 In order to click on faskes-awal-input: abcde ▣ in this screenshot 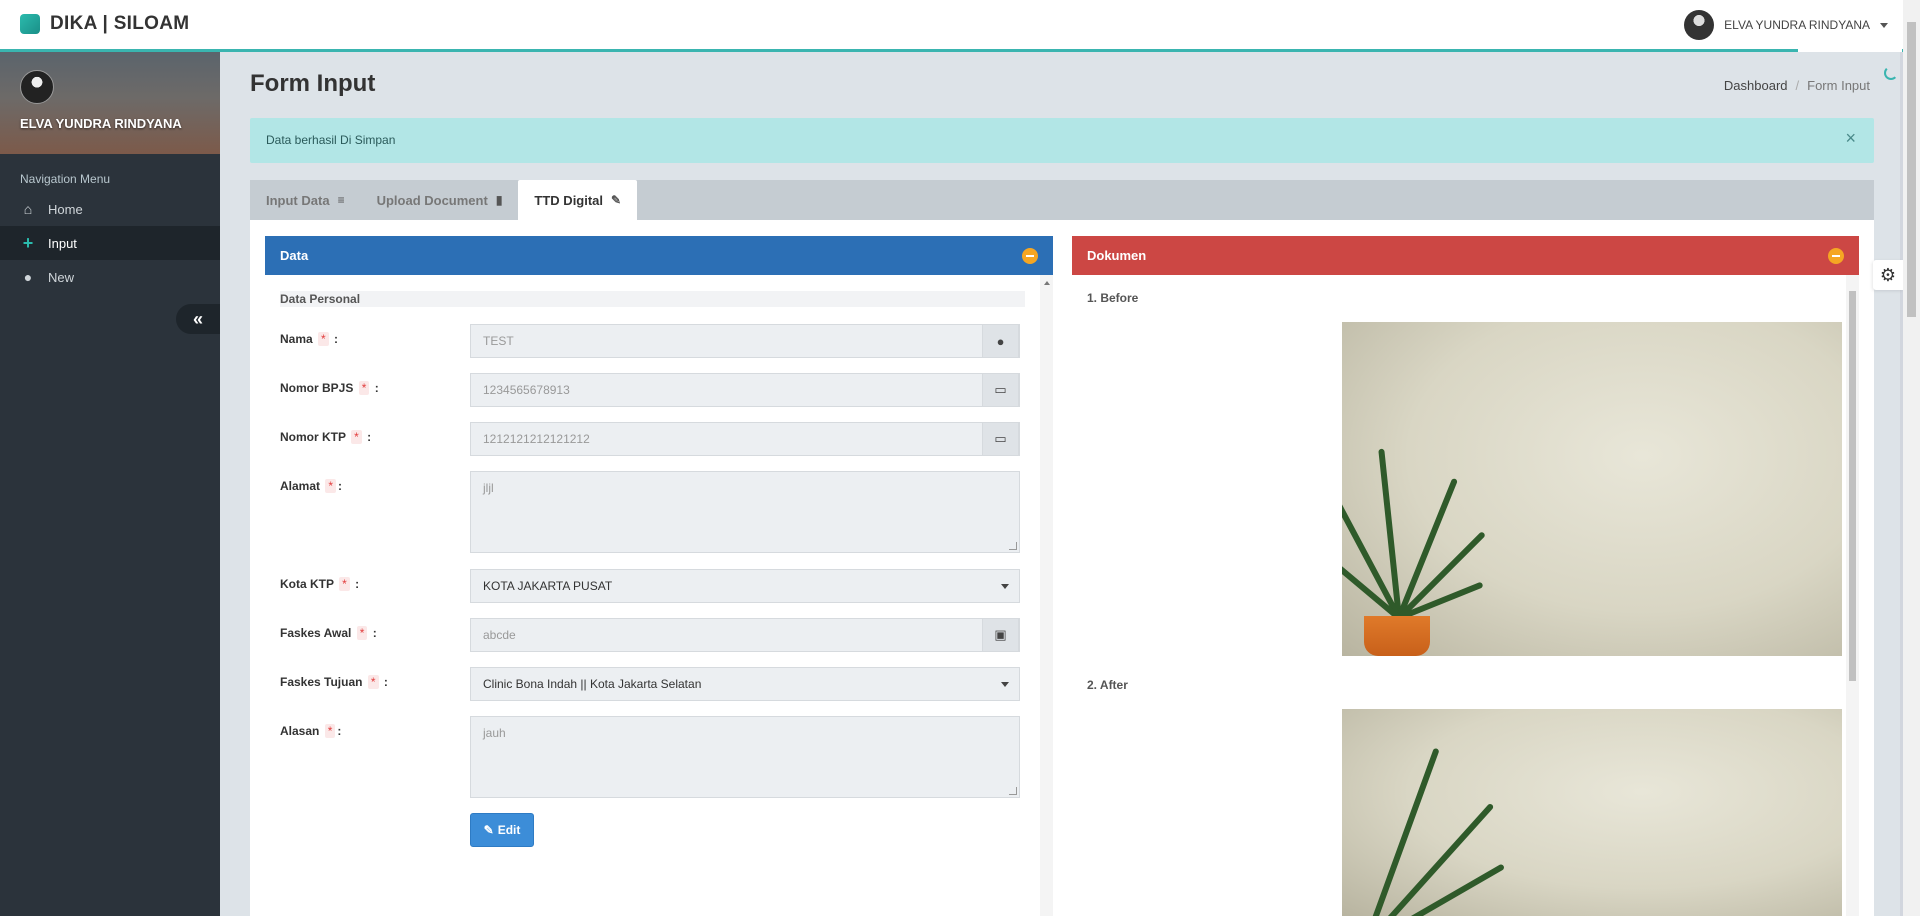, I will do `click(745, 635)`.